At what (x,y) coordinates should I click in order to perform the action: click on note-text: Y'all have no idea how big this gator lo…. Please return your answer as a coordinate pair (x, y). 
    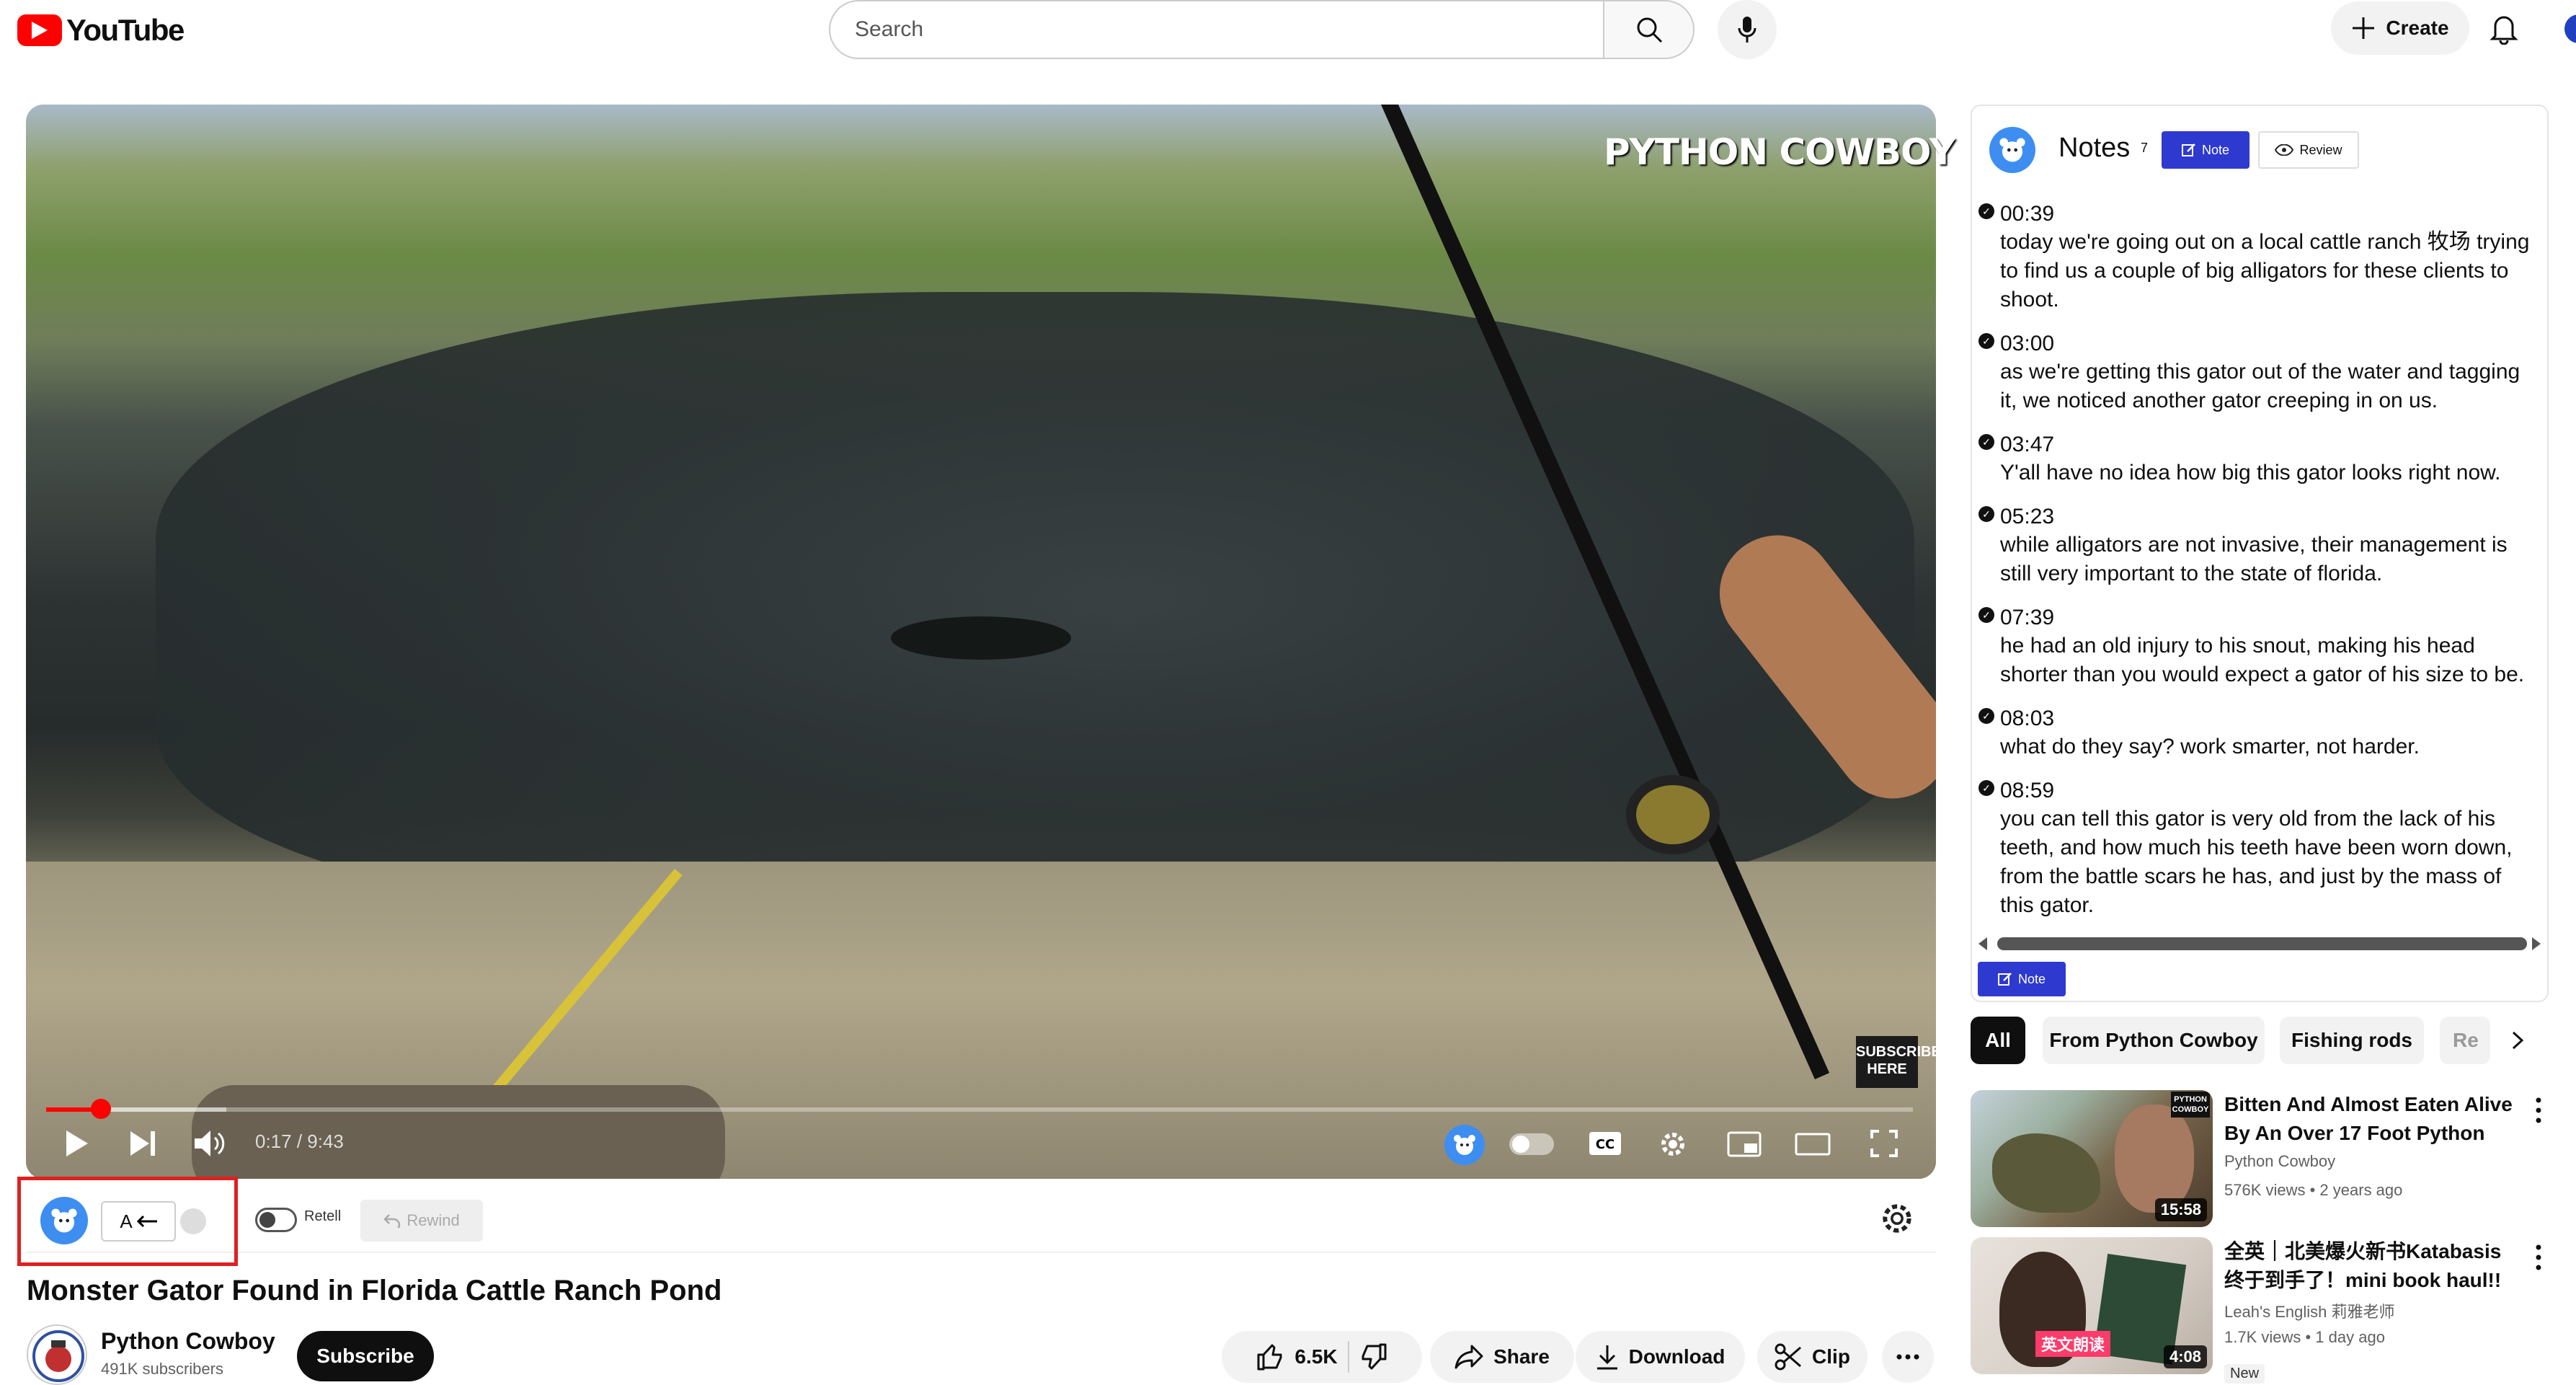
    Looking at the image, I should click on (2250, 472).